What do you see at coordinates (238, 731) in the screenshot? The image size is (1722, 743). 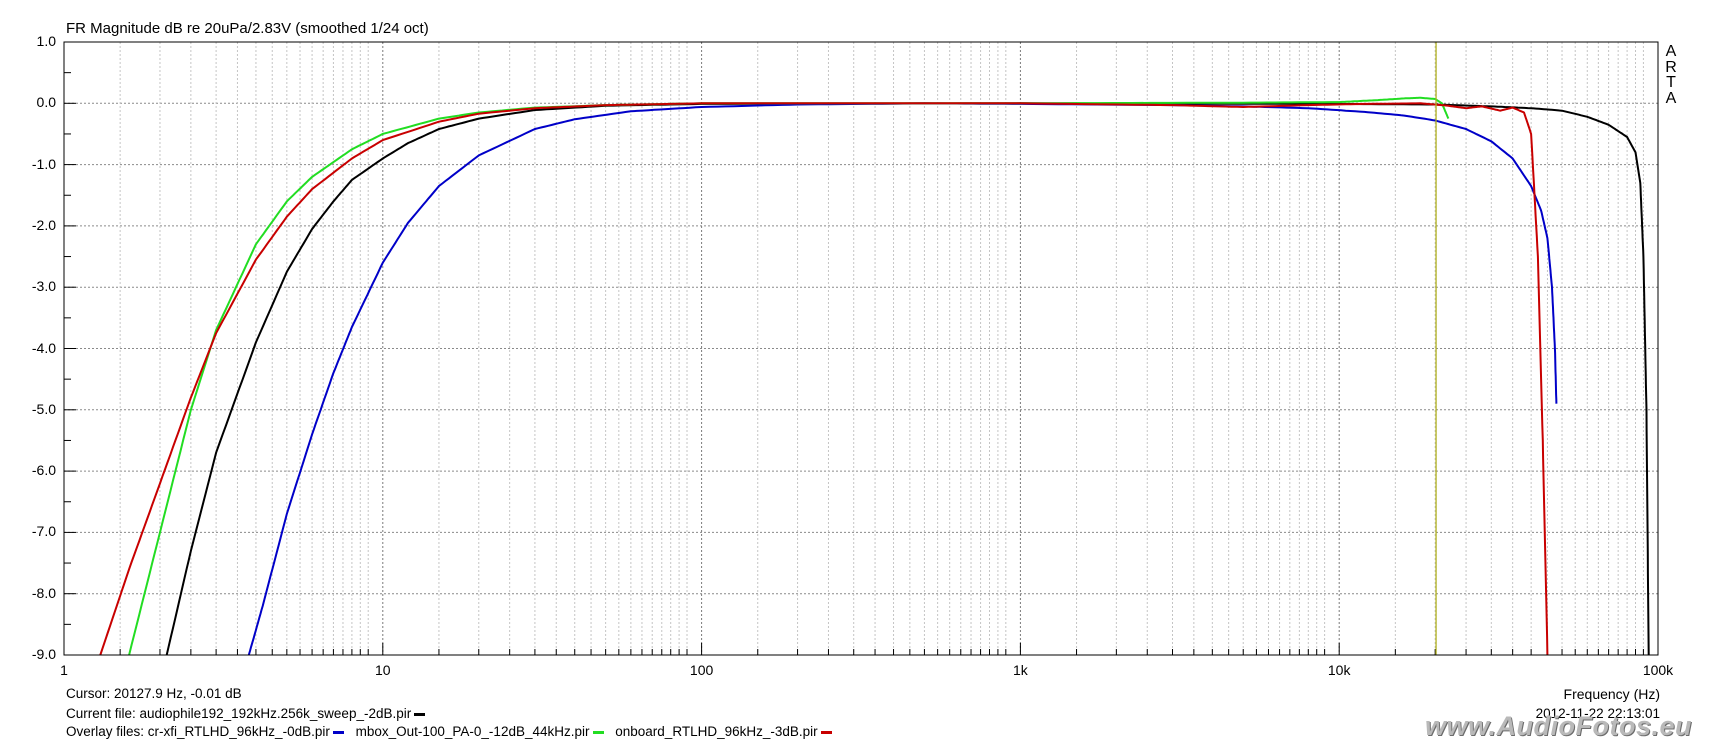 I see `overlay-file-1: cr-xfi_RTLHD_96kHz_-0dB.pir` at bounding box center [238, 731].